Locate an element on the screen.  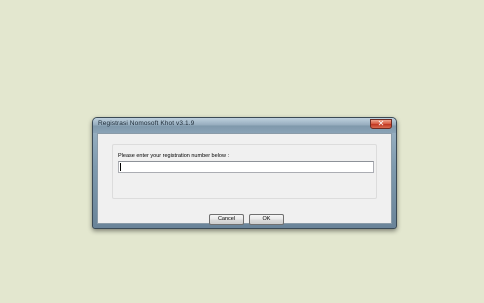
close-icon: ✕ is located at coordinates (381, 123).